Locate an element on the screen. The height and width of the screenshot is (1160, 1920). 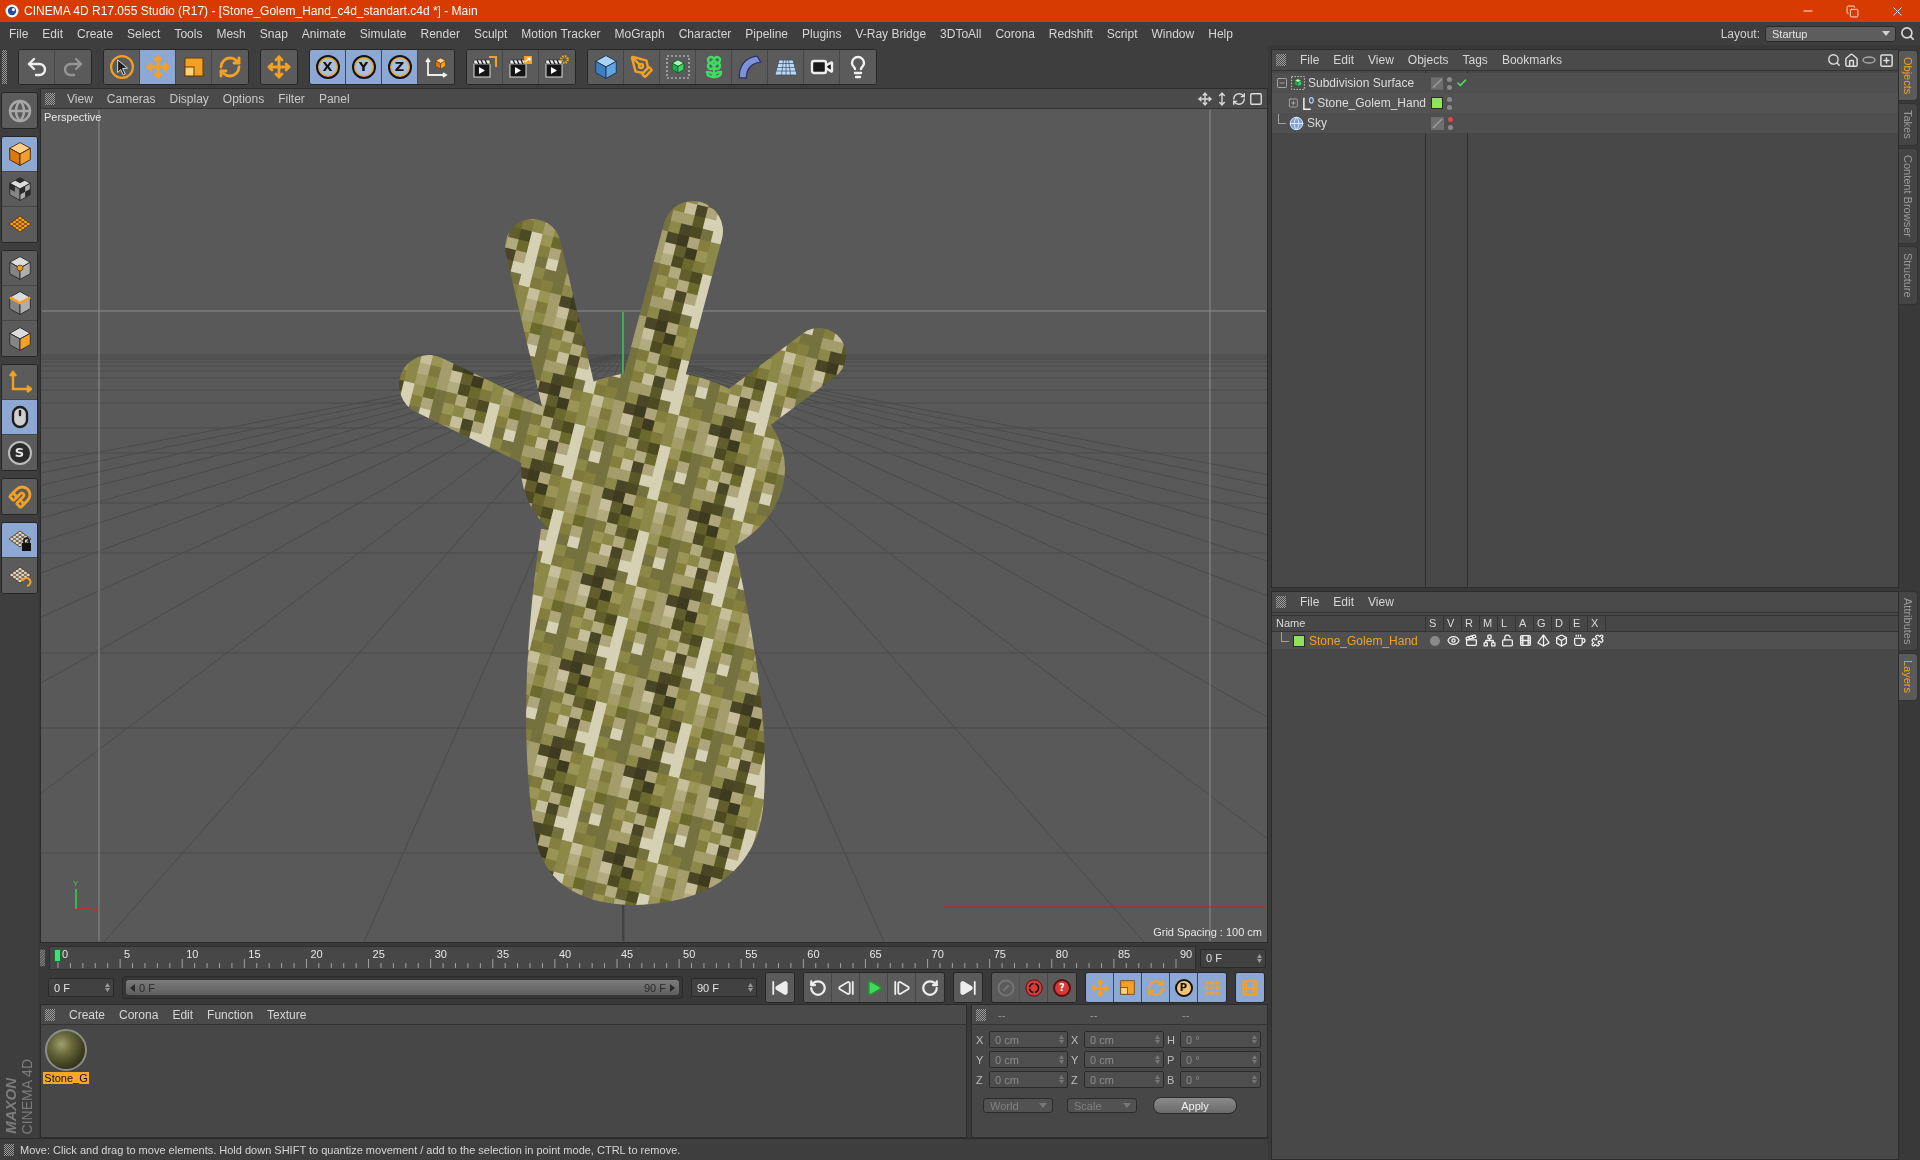
menu-item: Script is located at coordinates (1122, 33).